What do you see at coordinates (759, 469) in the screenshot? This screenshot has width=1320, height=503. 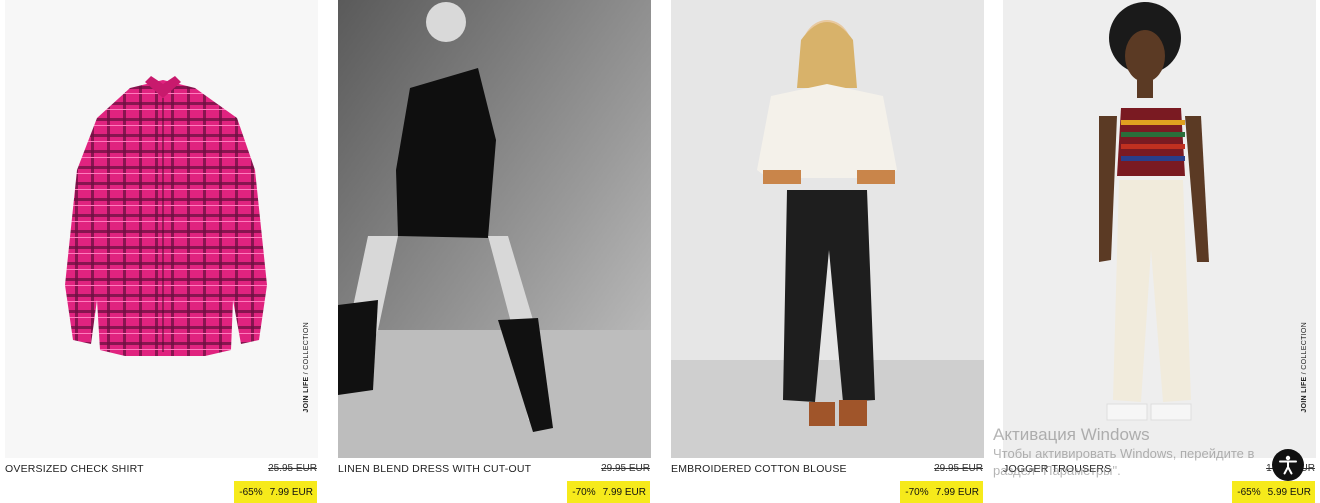 I see `product-name: EMBROIDERED COTTON BLOUSE` at bounding box center [759, 469].